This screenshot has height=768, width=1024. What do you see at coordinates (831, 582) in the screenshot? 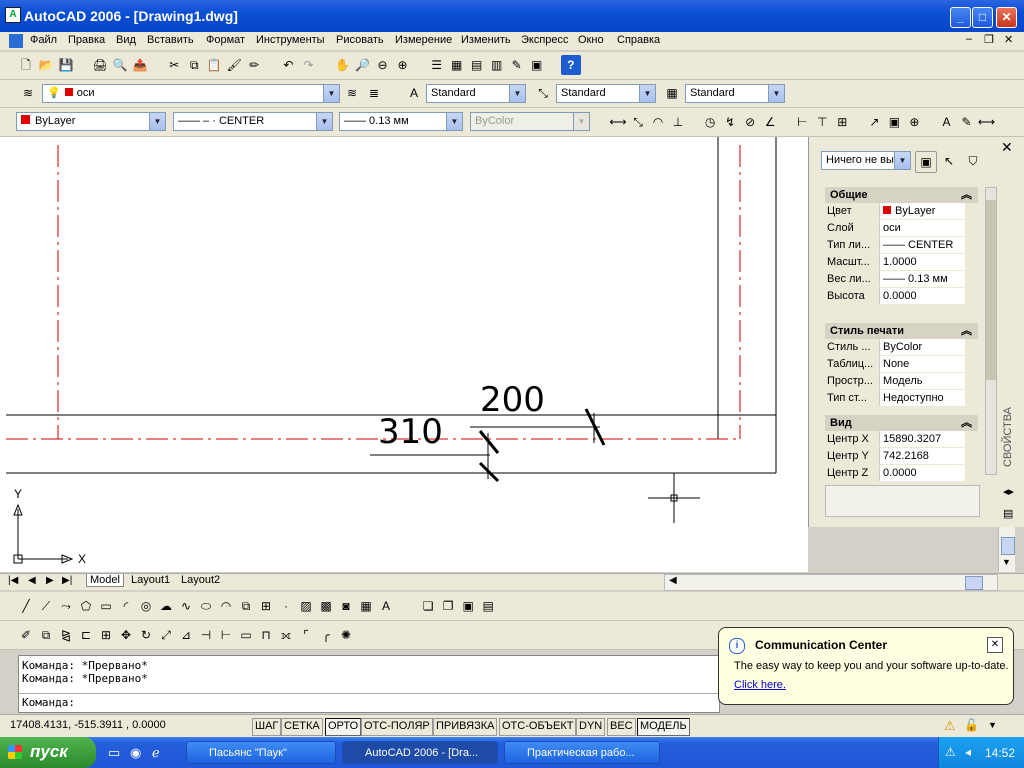
I see `horizontal-scrollbar: ◀` at bounding box center [831, 582].